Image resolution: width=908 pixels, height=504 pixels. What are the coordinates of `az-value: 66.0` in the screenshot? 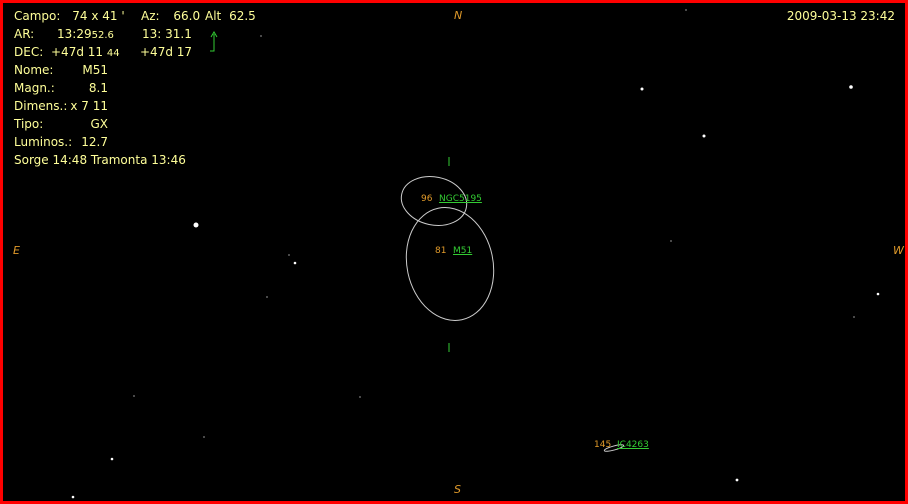 It's located at (187, 16).